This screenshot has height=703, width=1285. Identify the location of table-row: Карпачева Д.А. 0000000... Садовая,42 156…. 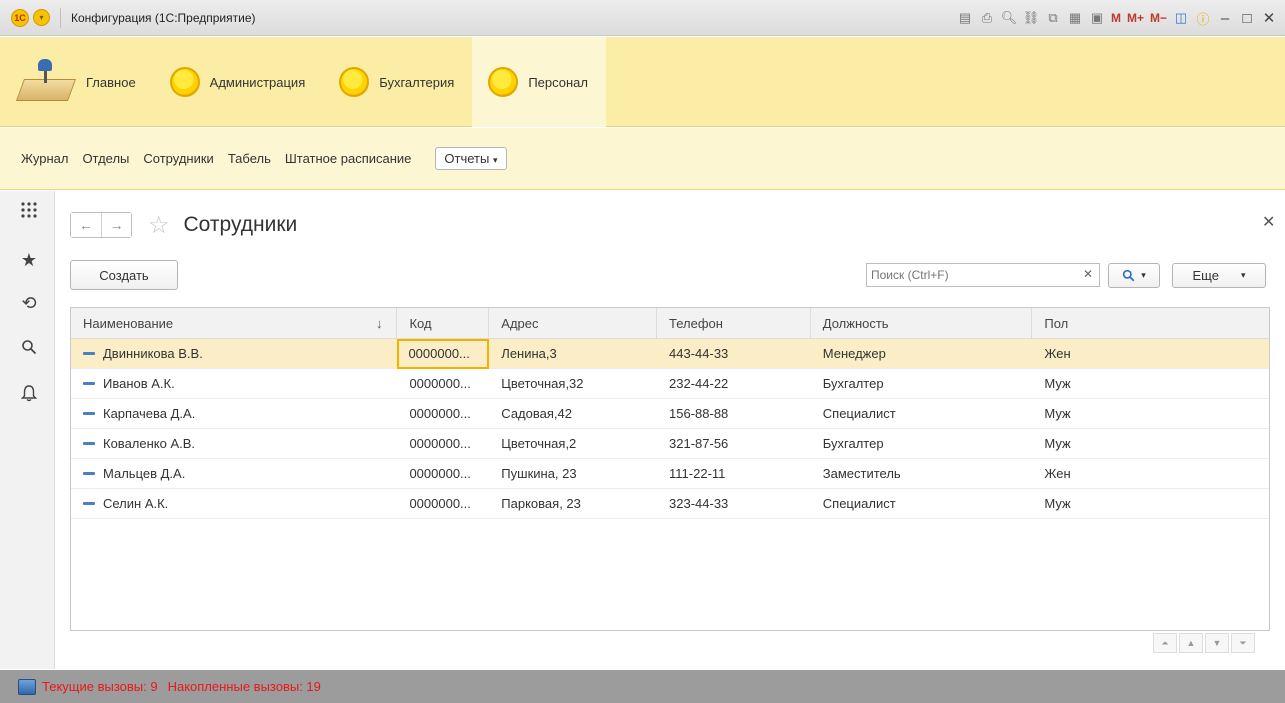
(670, 414).